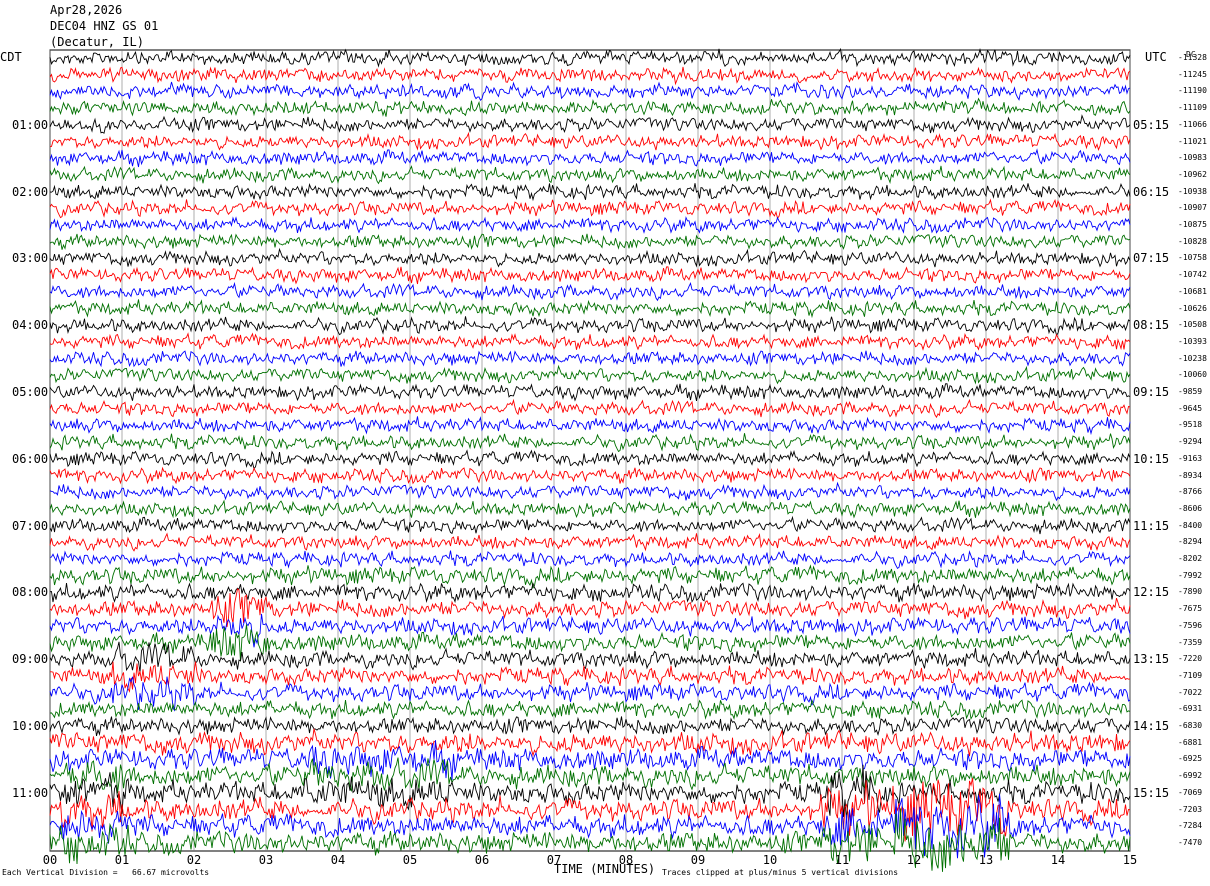  Describe the element at coordinates (1192, 275) in the screenshot. I see `trace-offset-label: -10742` at that location.